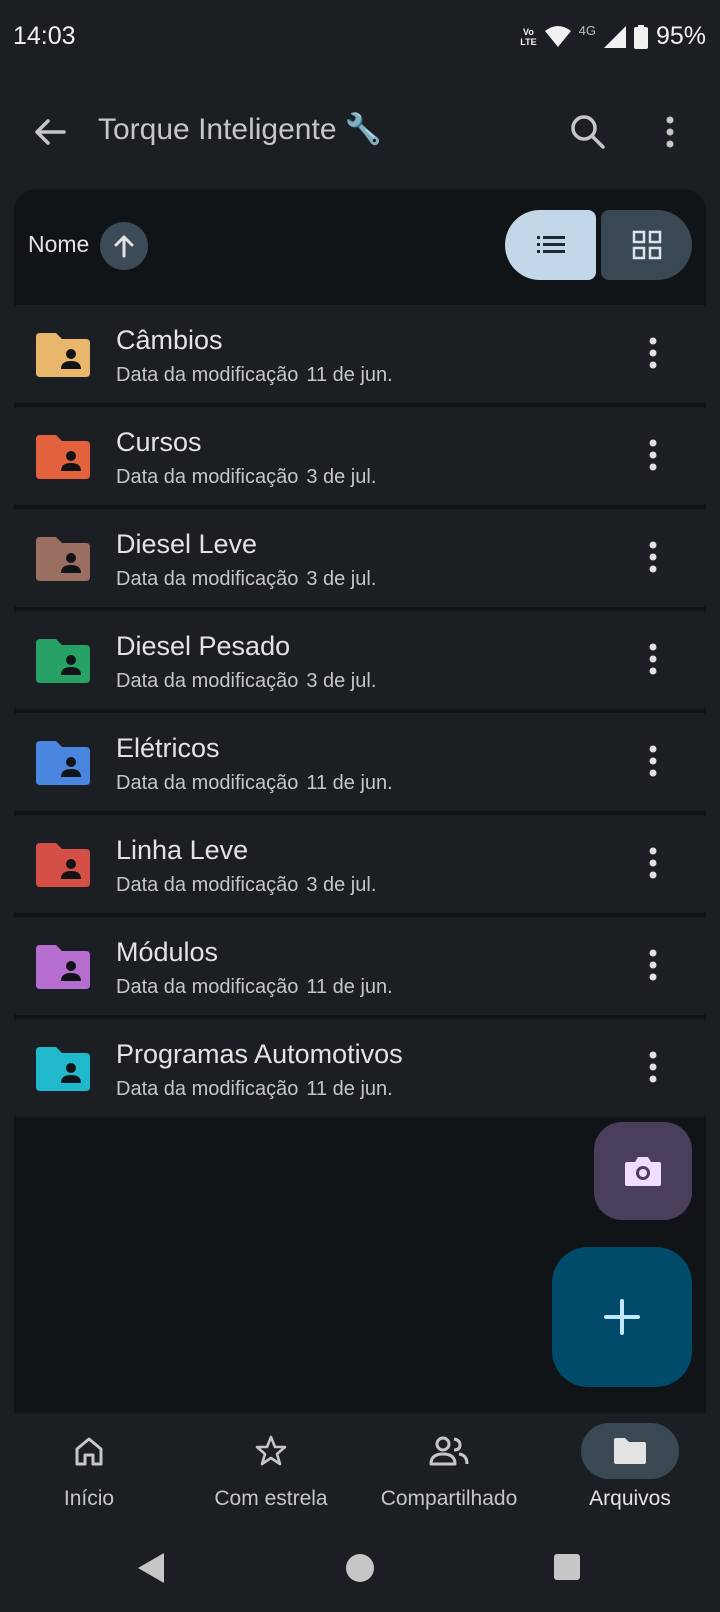 This screenshot has width=720, height=1612. I want to click on status-time: 14:03, so click(44, 36).